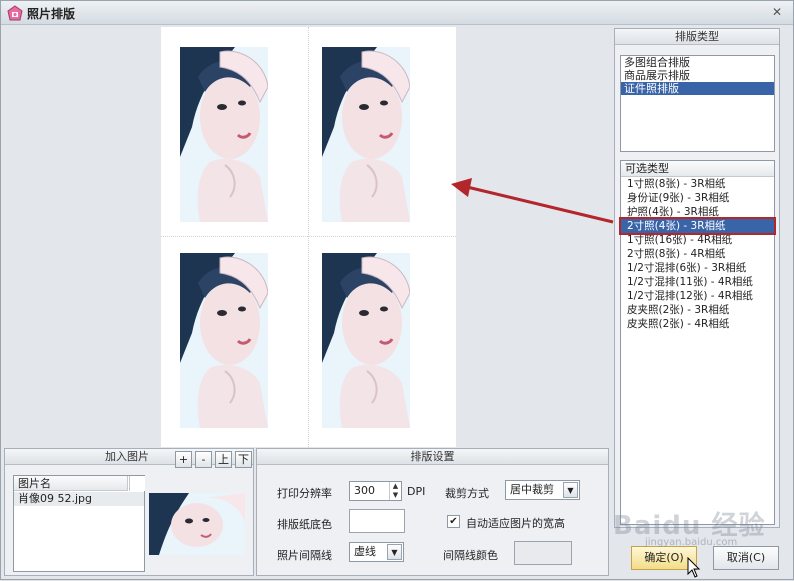 The width and height of the screenshot is (794, 581). Describe the element at coordinates (697, 254) in the screenshot. I see `photo-type-item: 2寸照(8张) - 4R相纸` at that location.